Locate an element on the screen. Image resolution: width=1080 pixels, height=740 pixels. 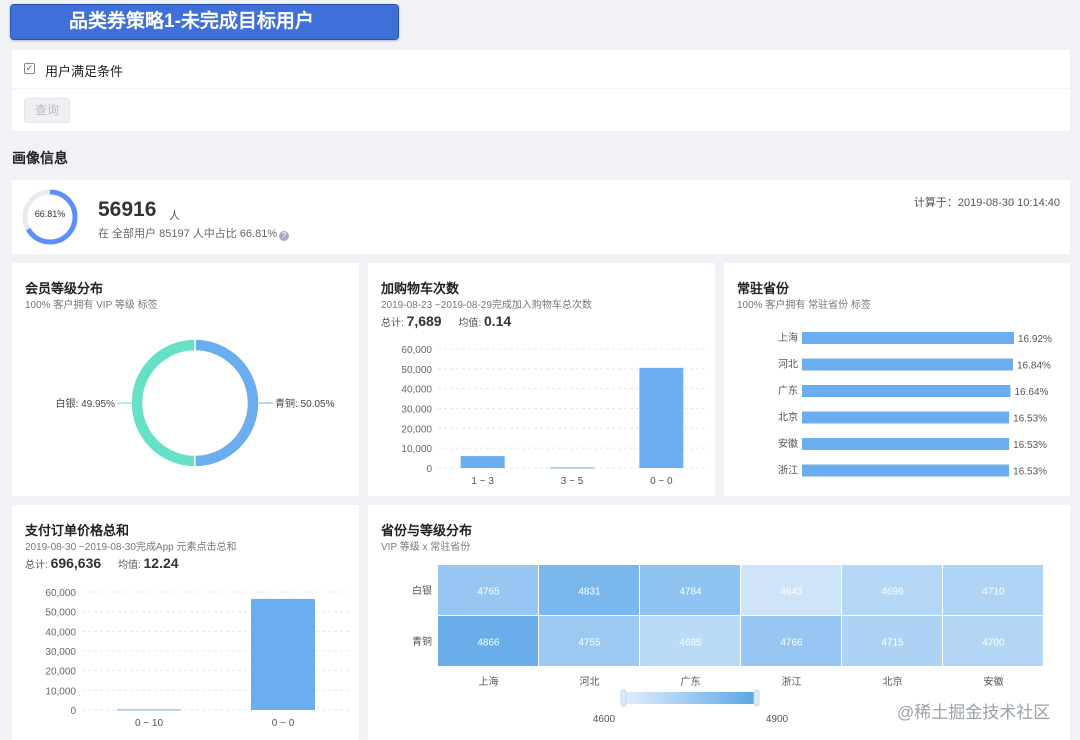
province-ytick: 北京 is located at coordinates (788, 417).